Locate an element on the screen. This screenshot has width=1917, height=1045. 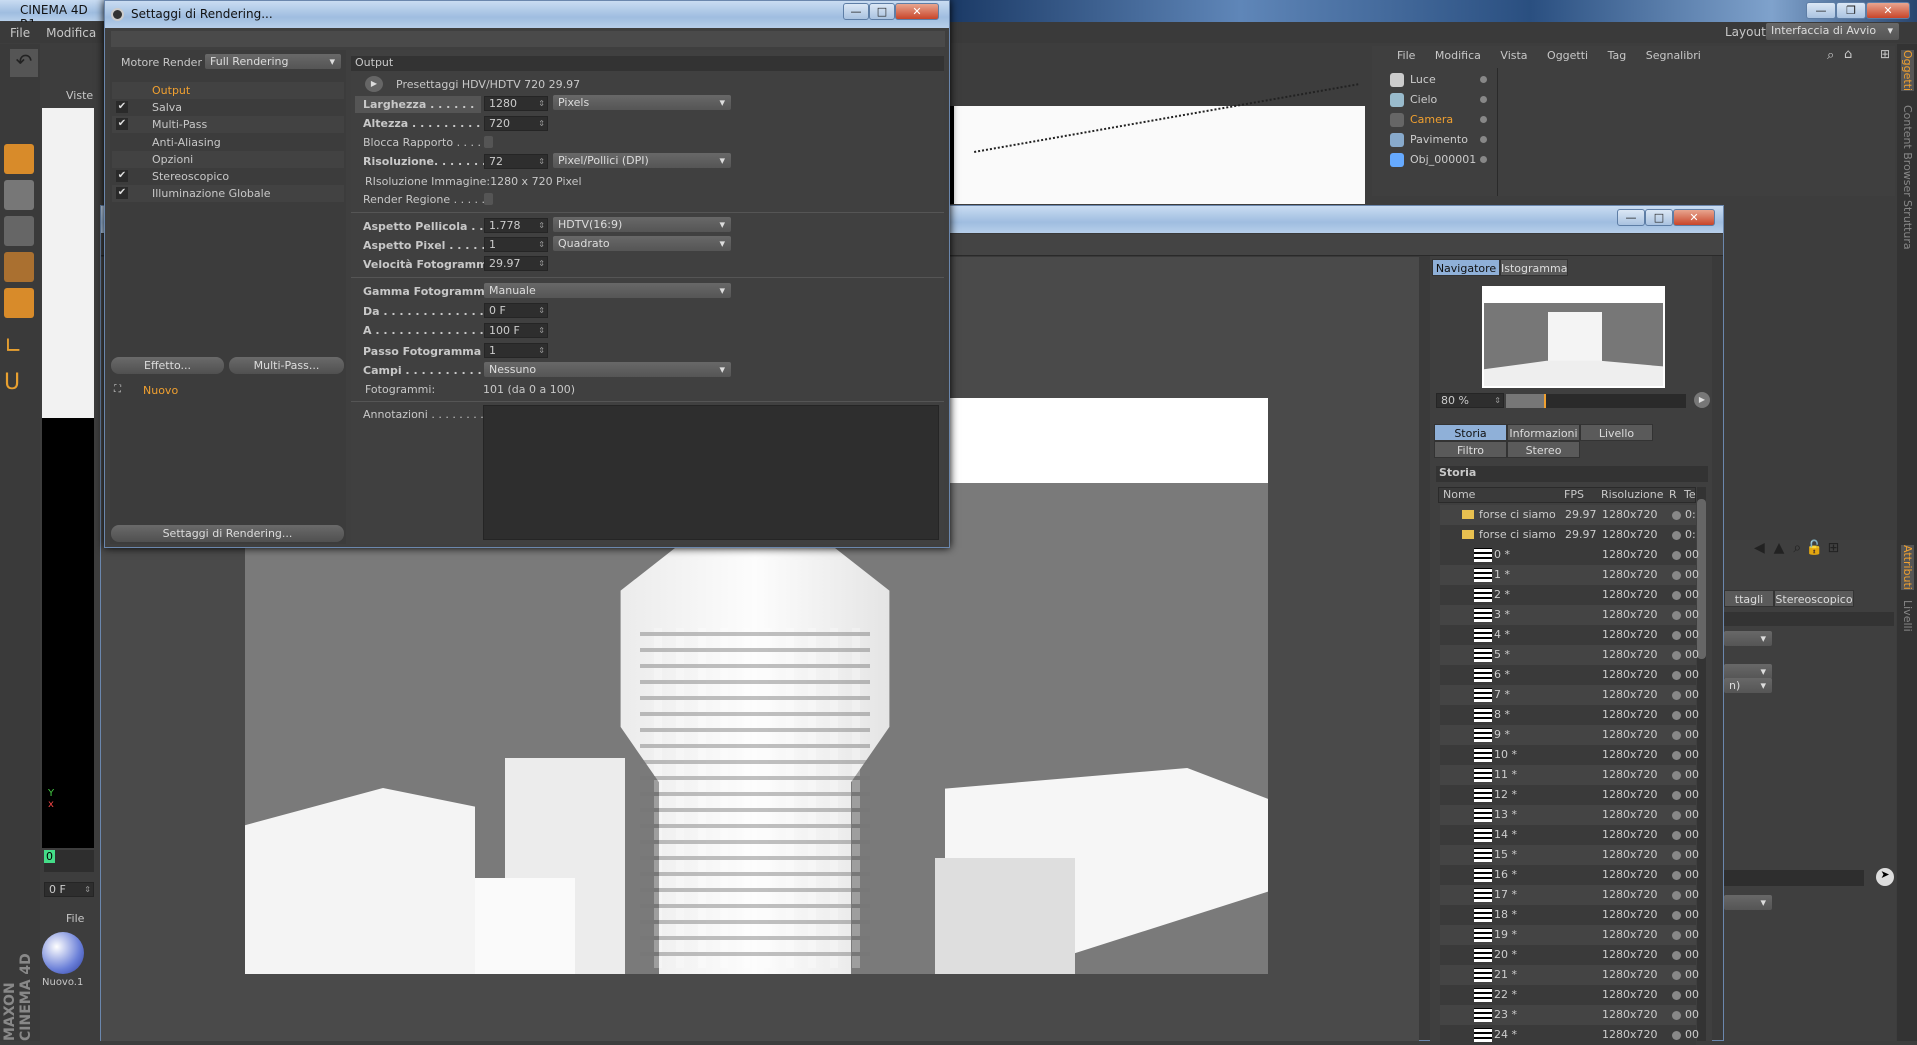
history-frame-row: 6 * 1280x720 00 is located at coordinates (1569, 675).